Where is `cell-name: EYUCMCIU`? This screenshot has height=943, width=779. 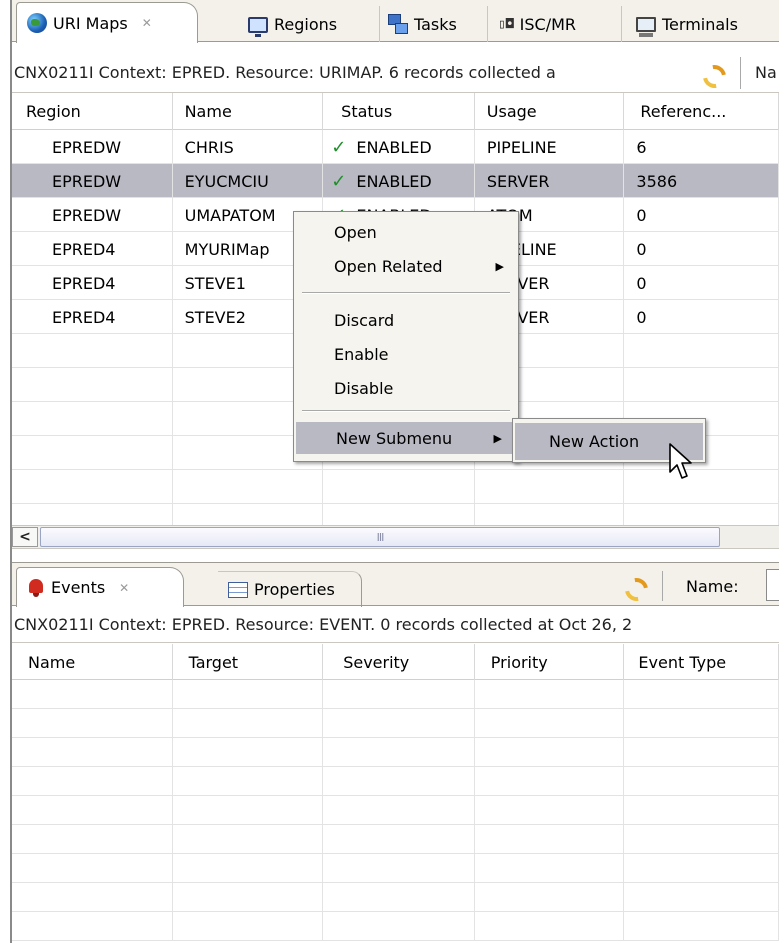
cell-name: EYUCMCIU is located at coordinates (248, 181).